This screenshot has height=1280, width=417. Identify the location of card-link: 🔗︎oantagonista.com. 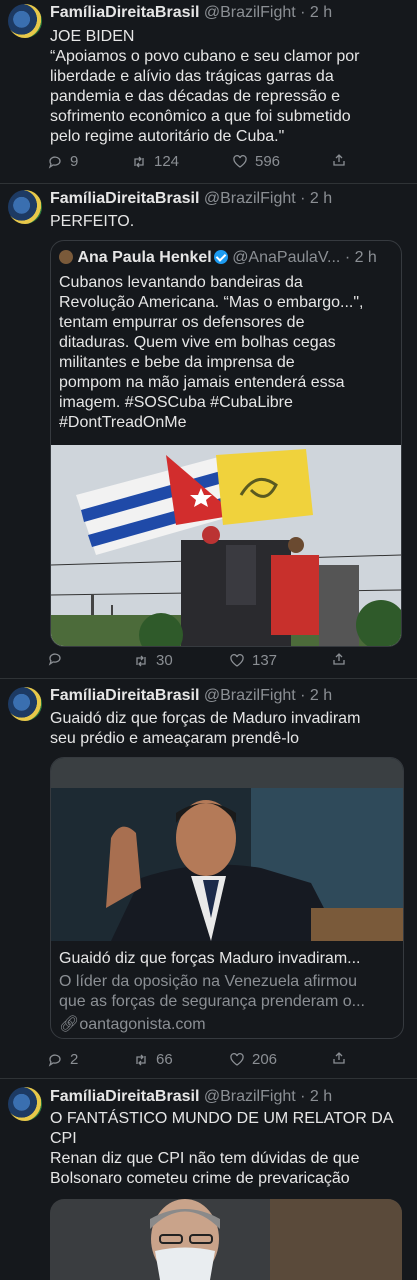
(132, 1024).